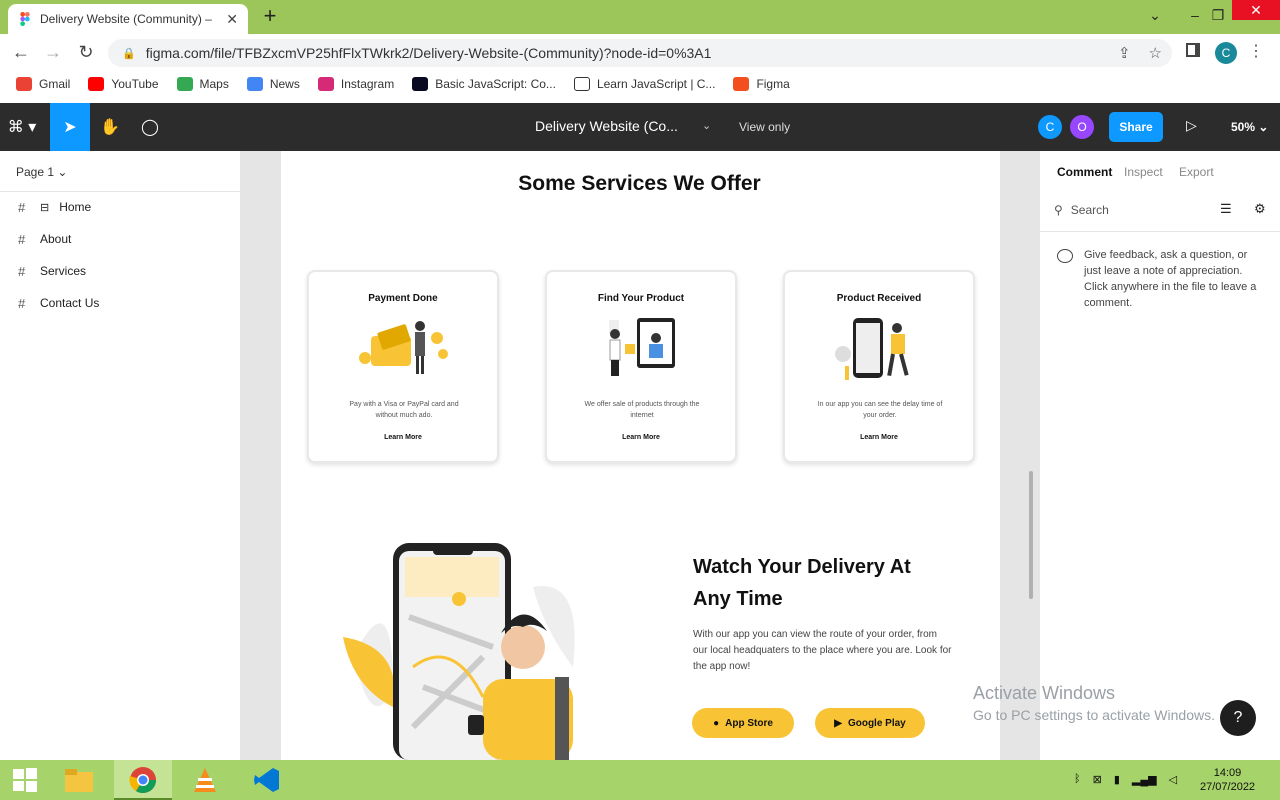 The image size is (1280, 800). I want to click on search-icon: ⚲, so click(1058, 210).